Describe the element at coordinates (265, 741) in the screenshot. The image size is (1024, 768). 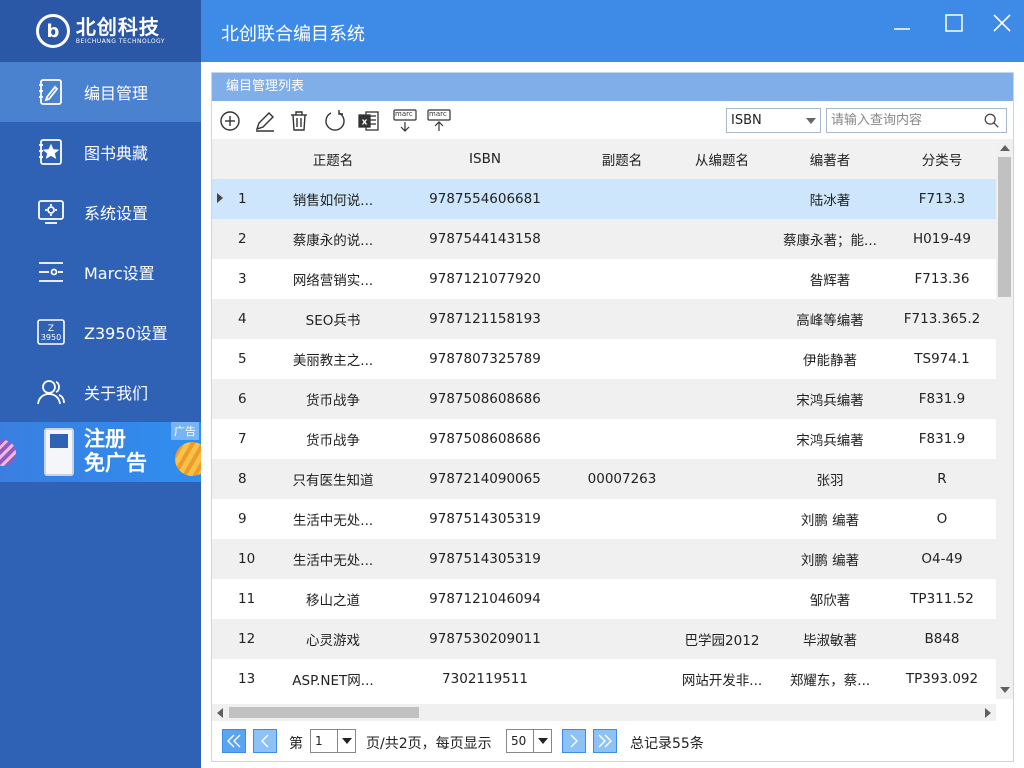
I see `previous-page-button` at that location.